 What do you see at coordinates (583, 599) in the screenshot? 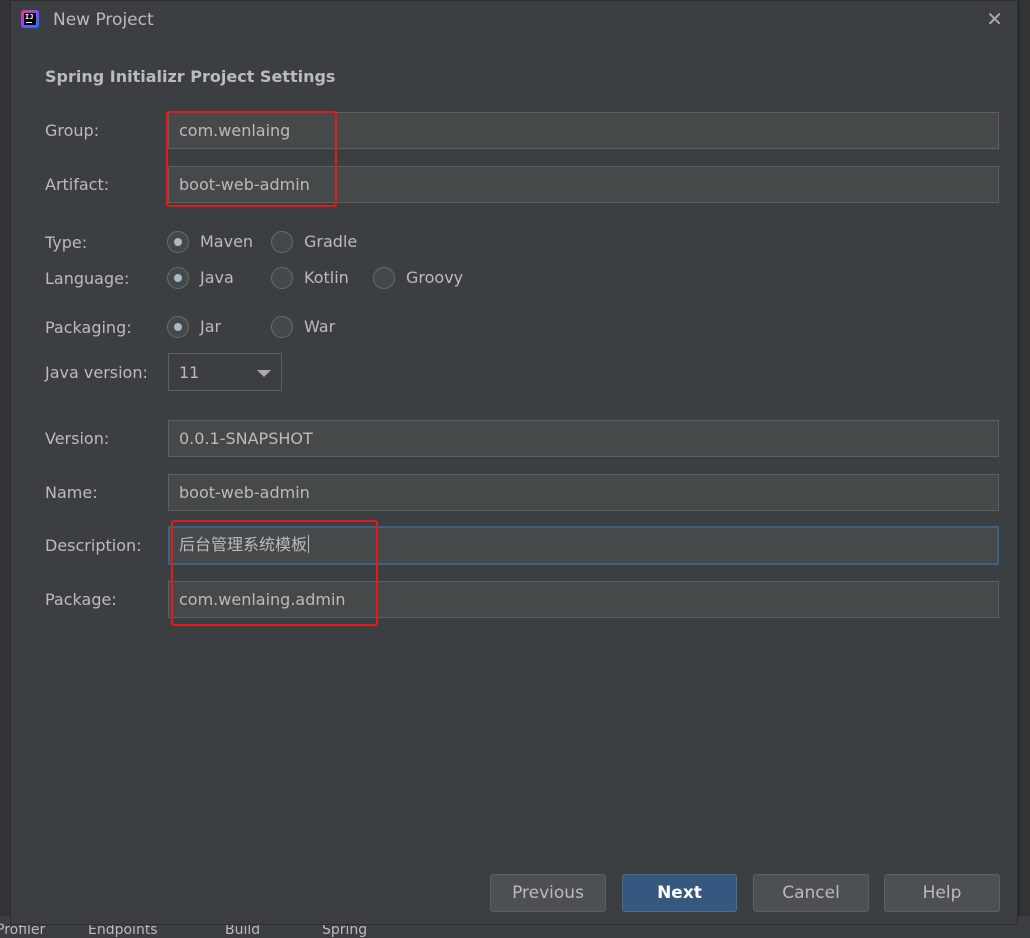
I see `package-field: com.wenlaing.admin` at bounding box center [583, 599].